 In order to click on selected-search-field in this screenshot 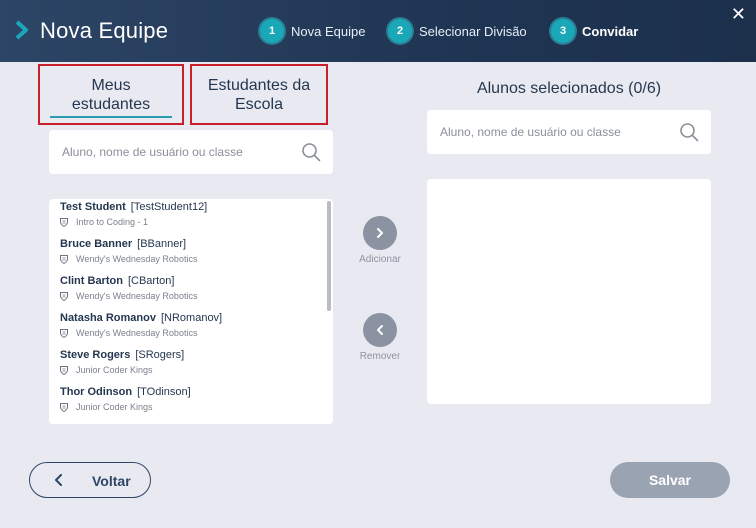, I will do `click(569, 132)`.